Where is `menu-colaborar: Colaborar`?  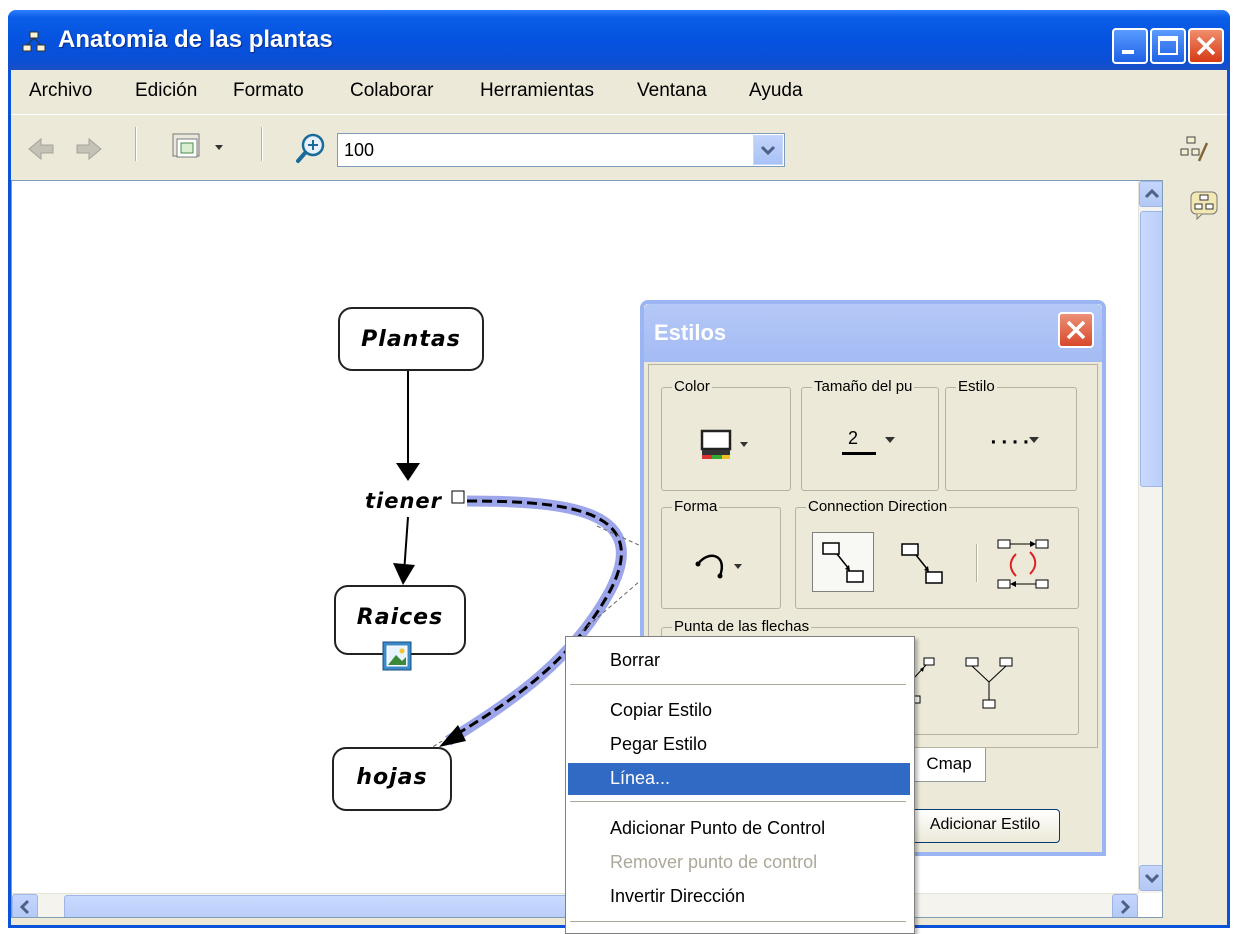
menu-colaborar: Colaborar is located at coordinates (391, 91).